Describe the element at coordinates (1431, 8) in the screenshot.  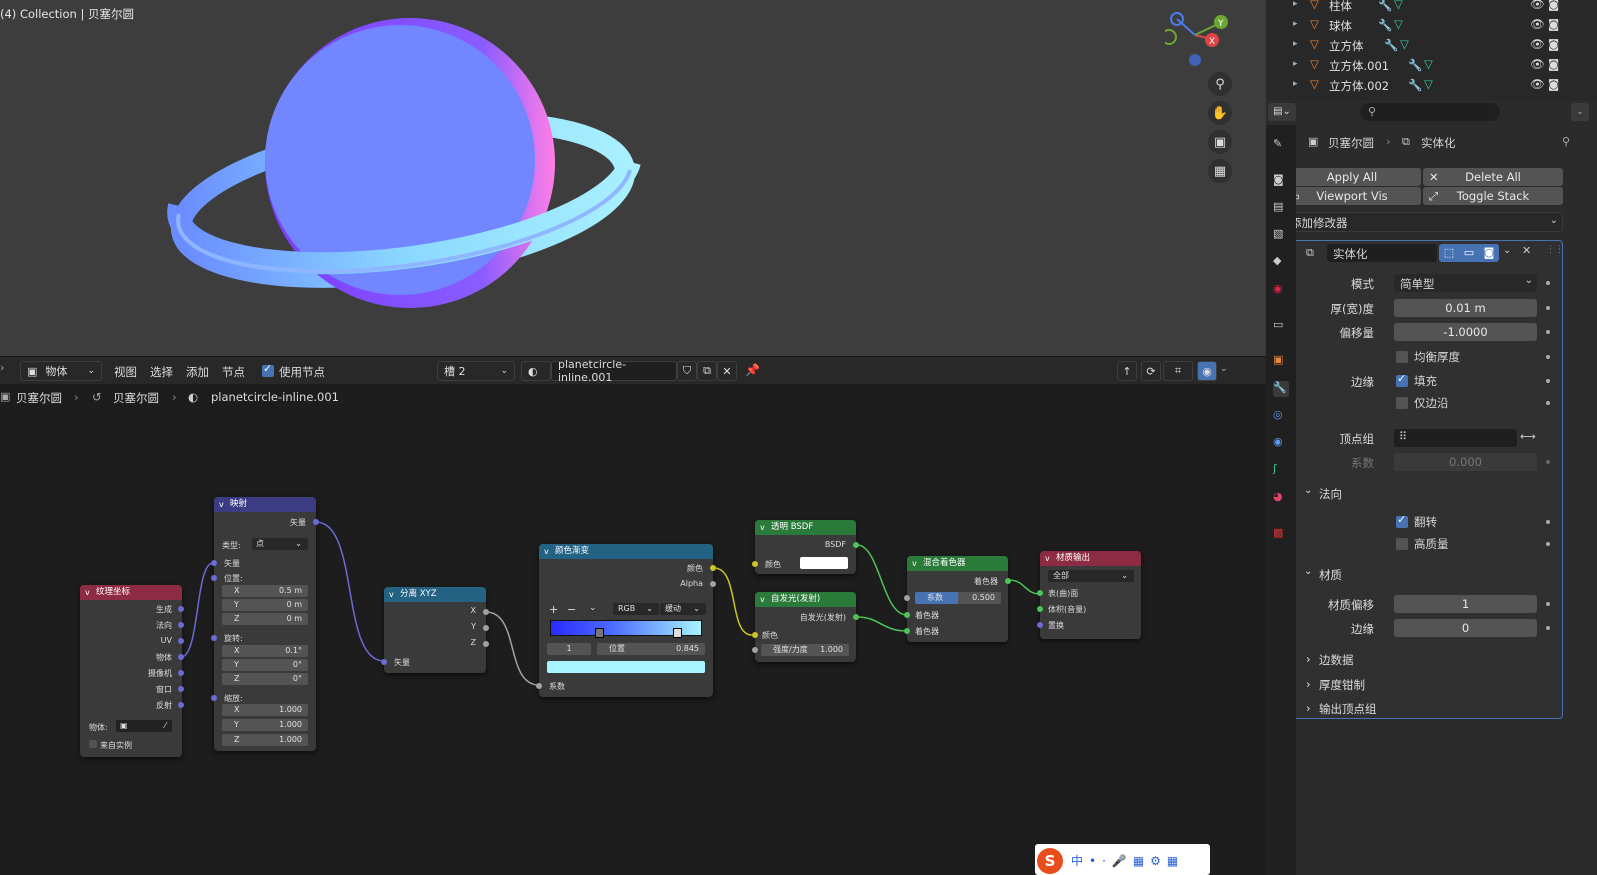
I see `outliner-row: ▸ ▽ 柱体 🔧 ▽ 👁 ◙` at that location.